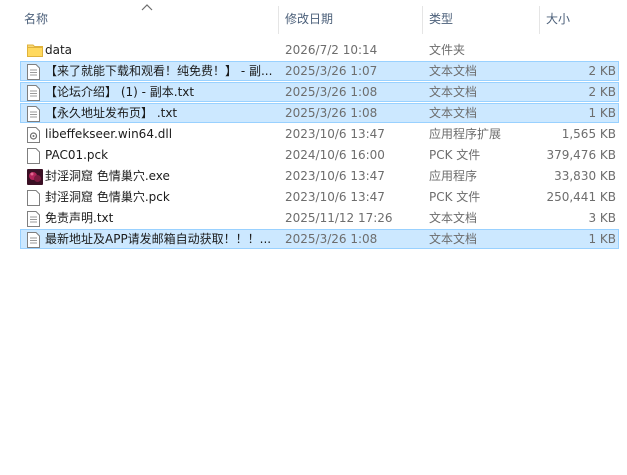  Describe the element at coordinates (583, 18) in the screenshot. I see `column-header-size: 大小` at that location.